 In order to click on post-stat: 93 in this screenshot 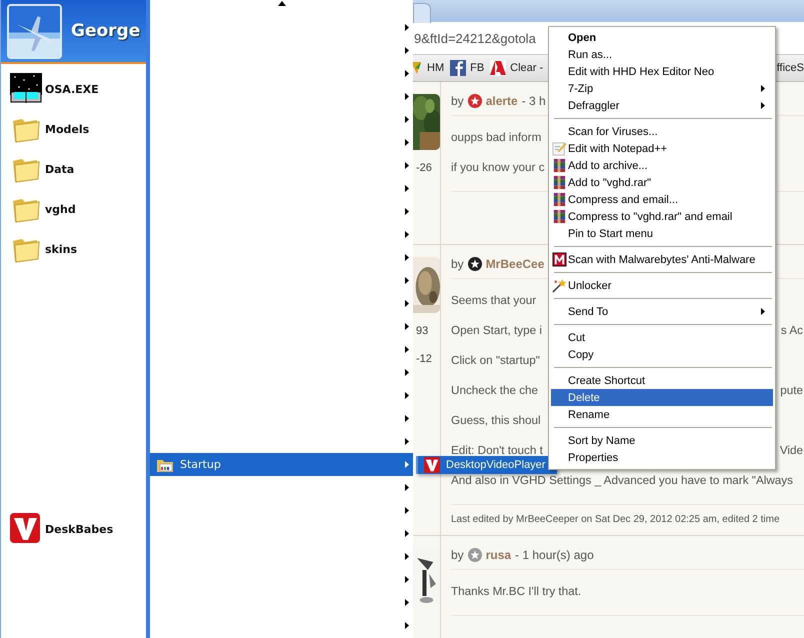, I will do `click(422, 331)`.